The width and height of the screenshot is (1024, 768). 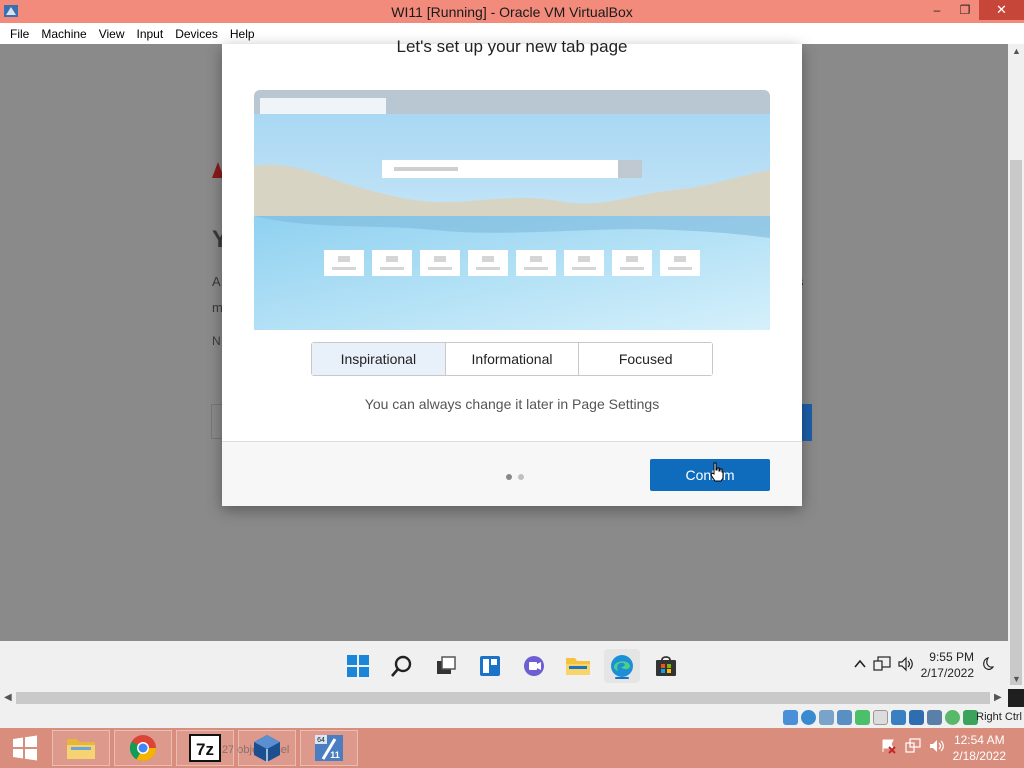 What do you see at coordinates (898, 717) in the screenshot?
I see `display-icon` at bounding box center [898, 717].